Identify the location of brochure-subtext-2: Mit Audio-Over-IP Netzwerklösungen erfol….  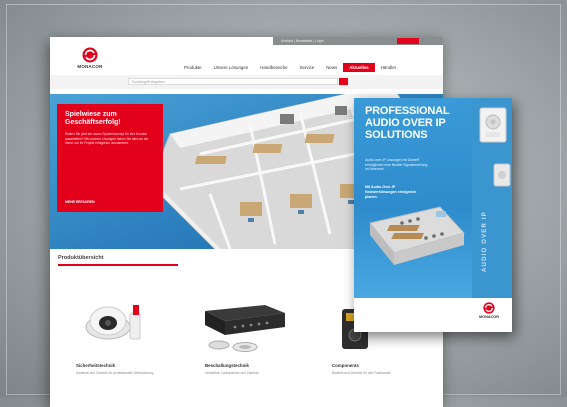
(391, 192).